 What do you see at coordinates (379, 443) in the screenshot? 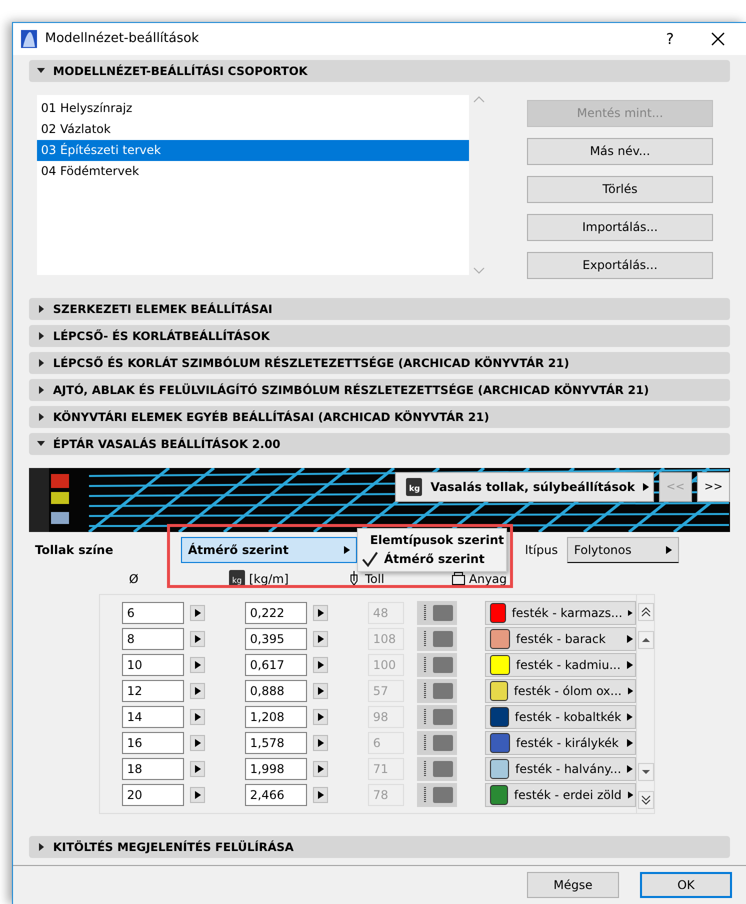
I see `section-header: ÉPTÁR VASALÁS BEÁLLÍTÁSOK 2.00` at bounding box center [379, 443].